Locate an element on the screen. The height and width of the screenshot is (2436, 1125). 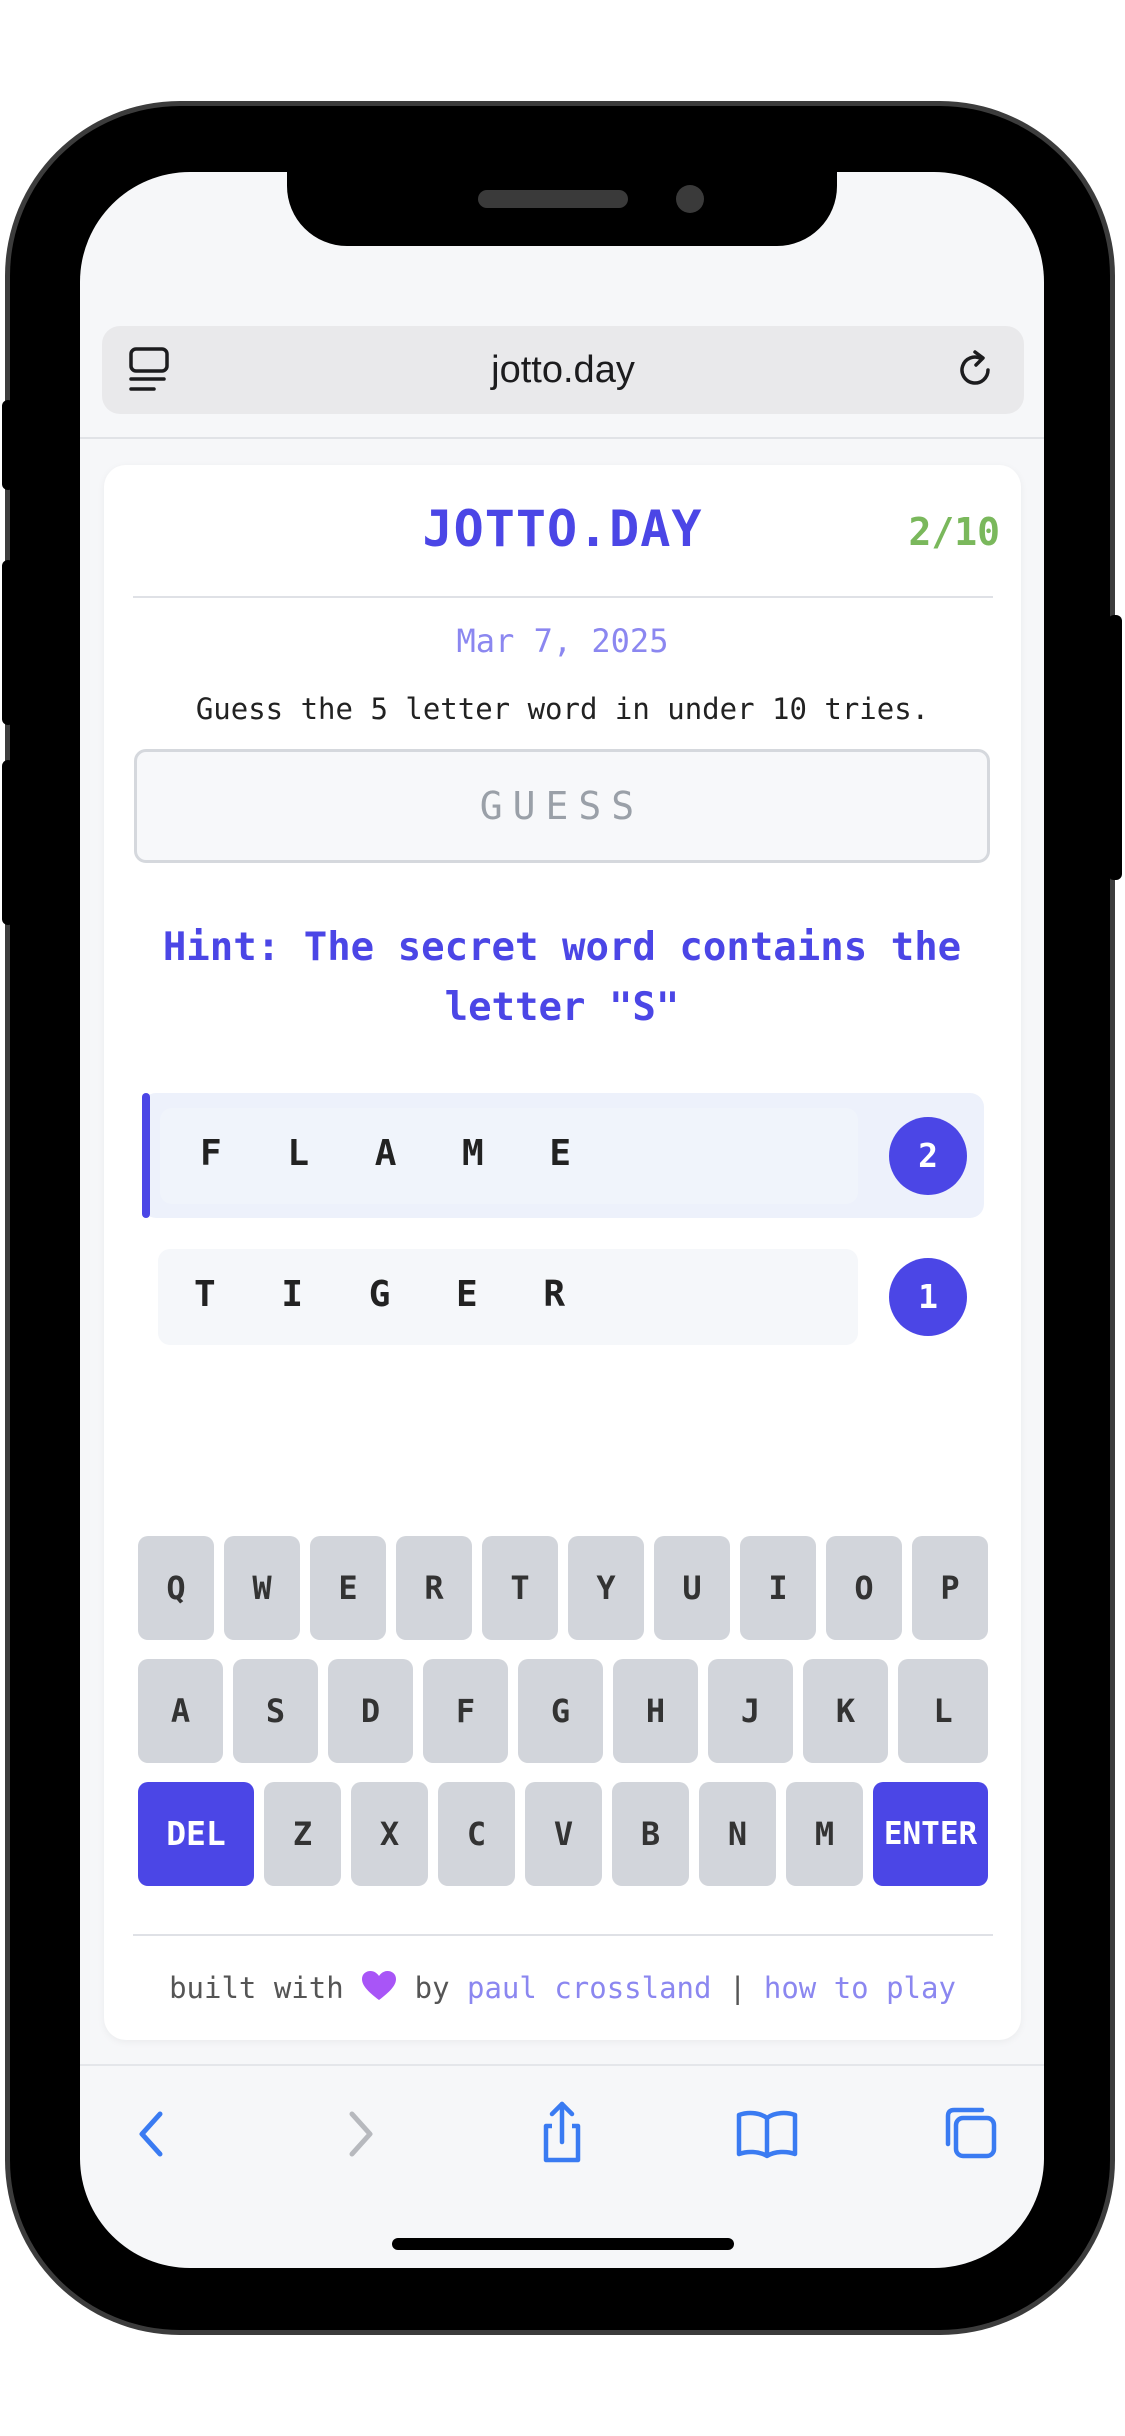
key-c: C is located at coordinates (476, 1834).